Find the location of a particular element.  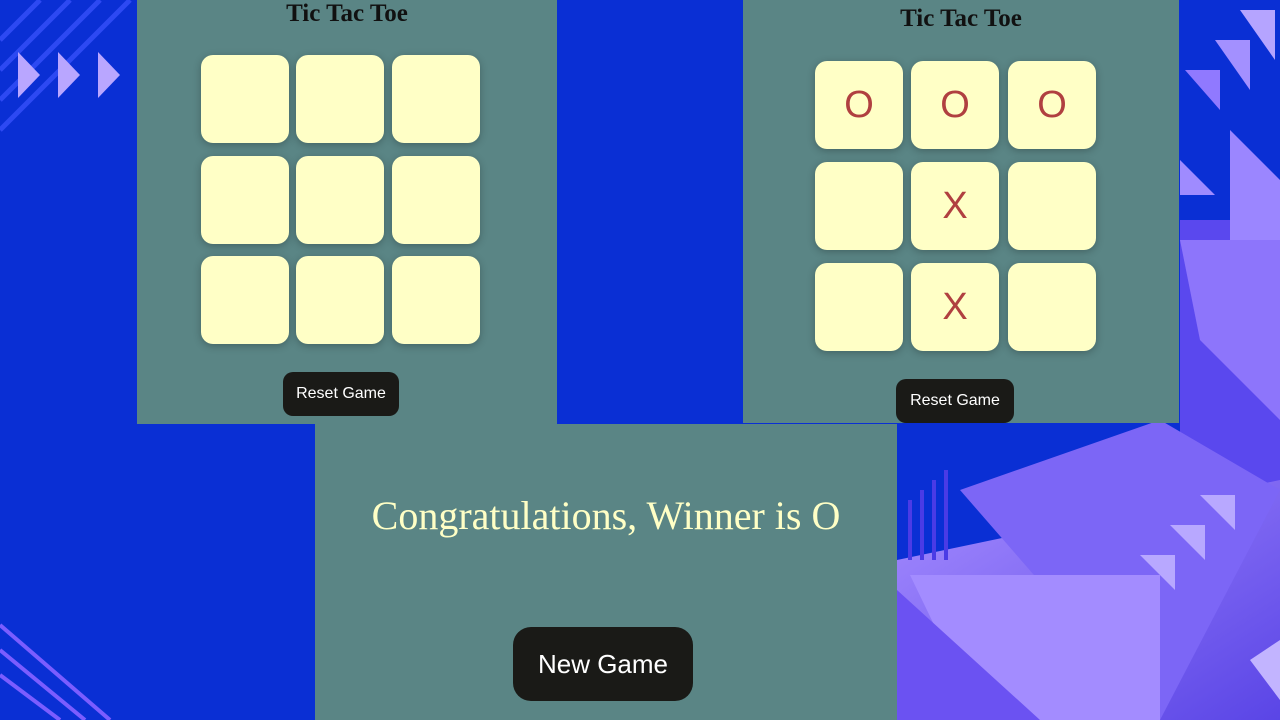

right-cell-2: O is located at coordinates (955, 105).